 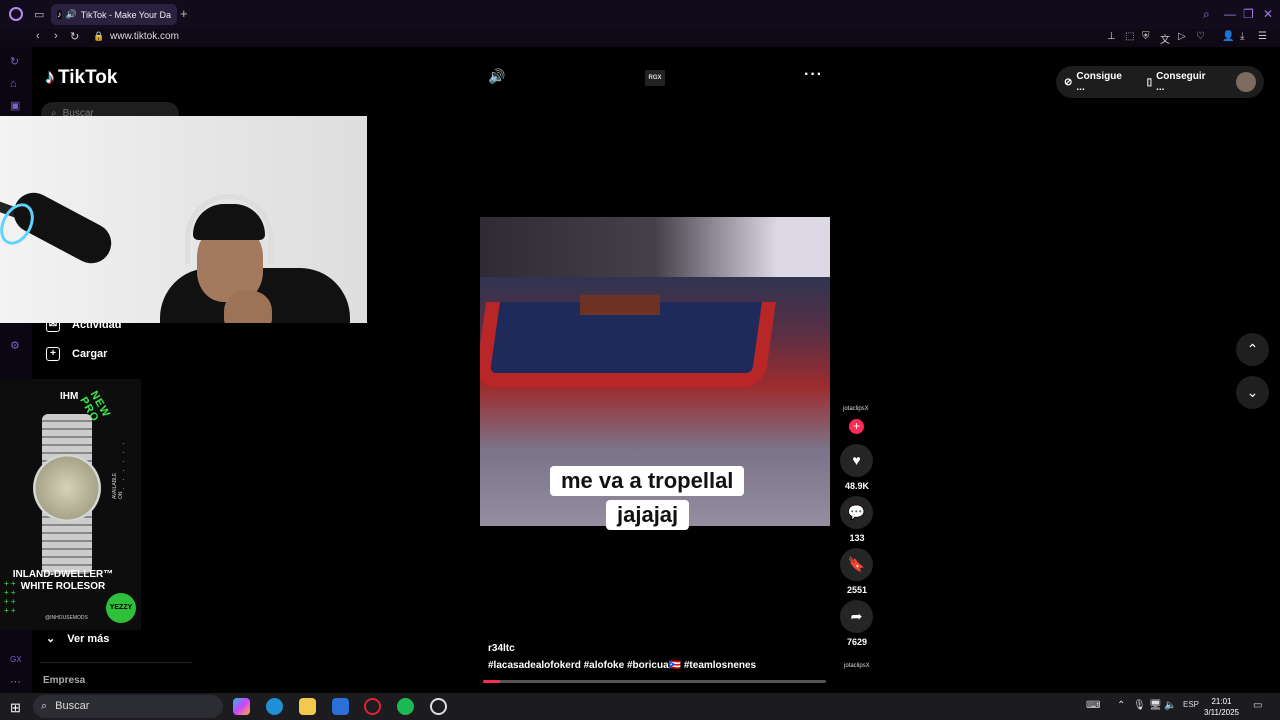 I want to click on ver-mas-button: ⌄ Ver más, so click(x=78, y=639).